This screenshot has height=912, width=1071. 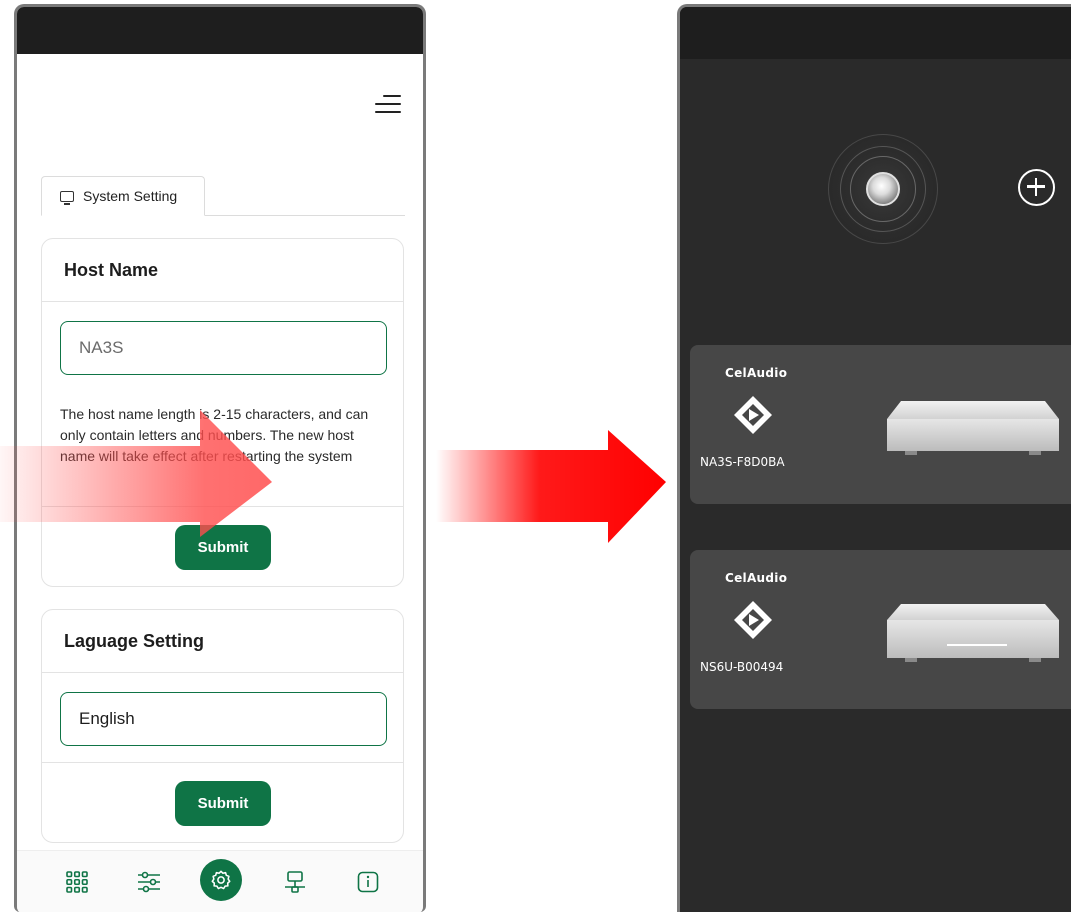 I want to click on device-card: CelAudio NA3S-F8D0BA, so click(x=880, y=424).